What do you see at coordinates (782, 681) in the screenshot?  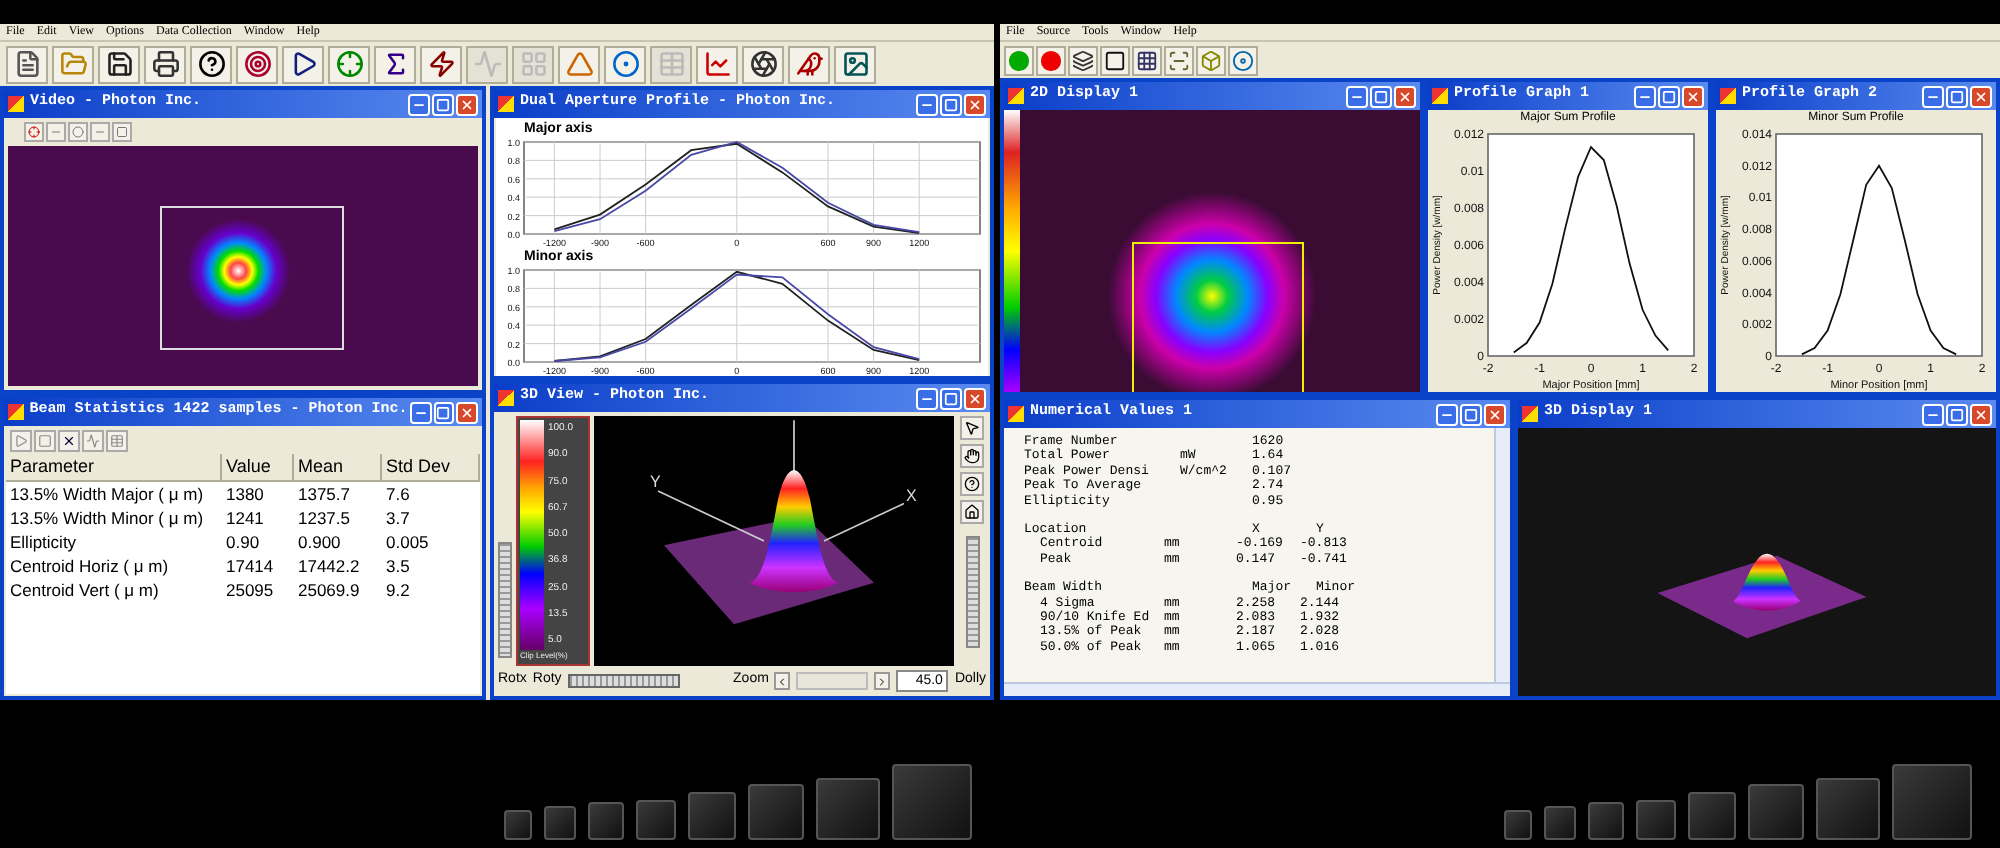 I see `scroll-left-button` at bounding box center [782, 681].